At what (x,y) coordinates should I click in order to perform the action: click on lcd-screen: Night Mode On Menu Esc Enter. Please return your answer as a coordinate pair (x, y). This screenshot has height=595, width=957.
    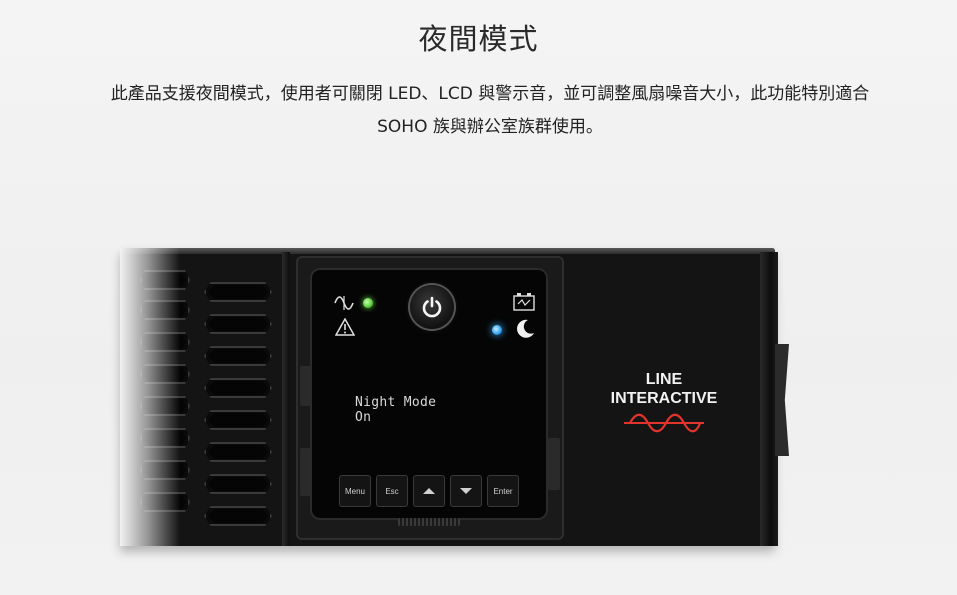
    Looking at the image, I should click on (429, 397).